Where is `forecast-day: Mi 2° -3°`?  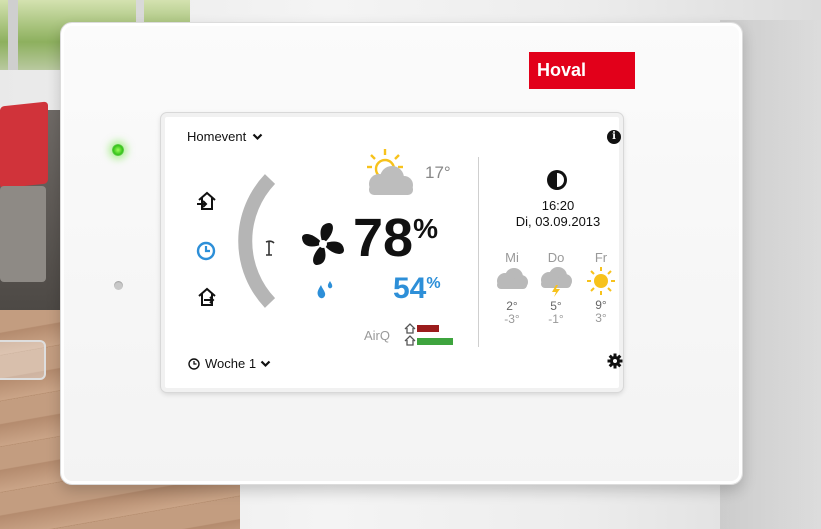 forecast-day: Mi 2° -3° is located at coordinates (512, 288).